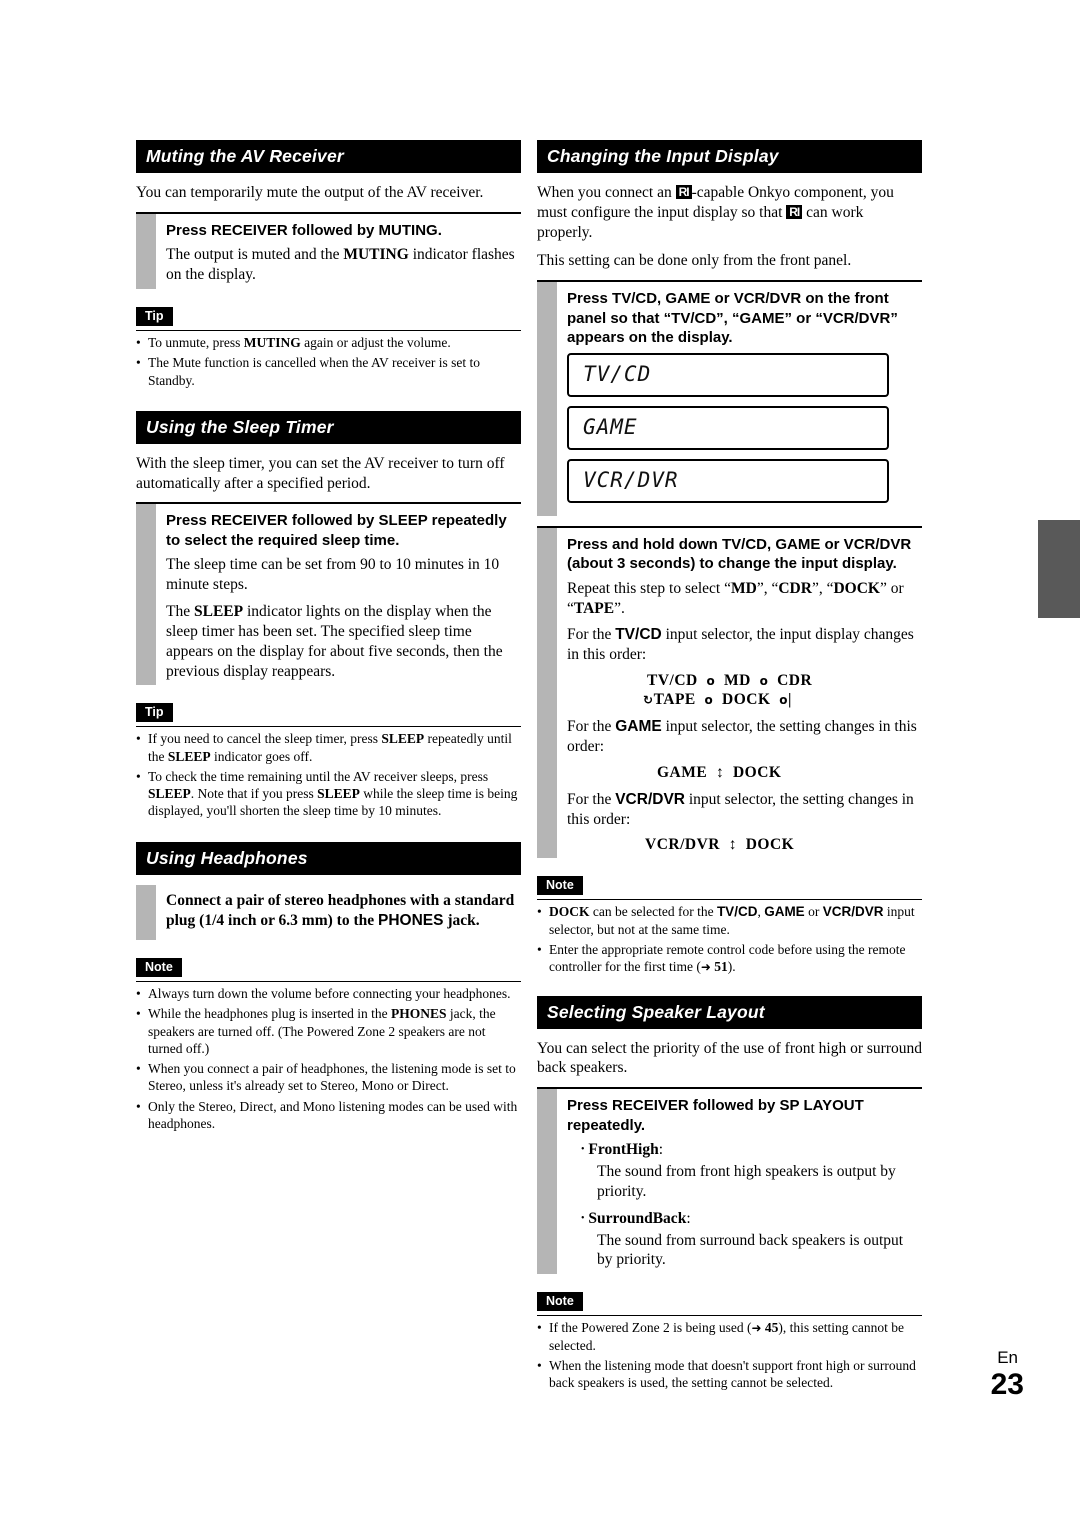  I want to click on section-heading-muting: Muting the AV Receiver, so click(328, 156).